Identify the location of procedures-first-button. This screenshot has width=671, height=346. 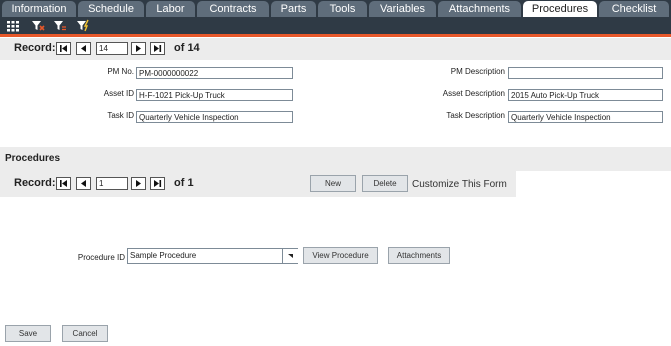
(63, 183).